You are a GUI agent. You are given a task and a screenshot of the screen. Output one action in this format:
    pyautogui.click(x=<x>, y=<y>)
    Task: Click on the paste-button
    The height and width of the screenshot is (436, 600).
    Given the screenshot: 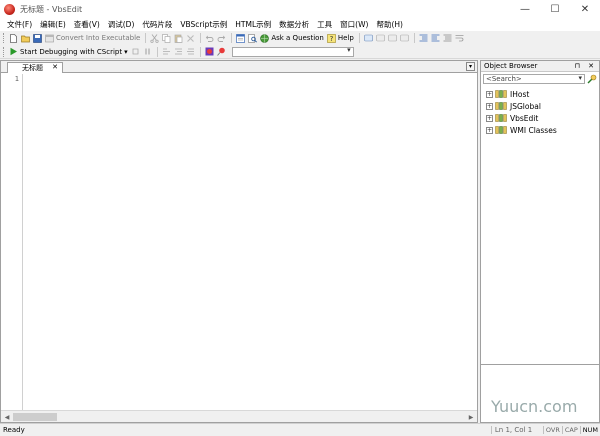 What is the action you would take?
    pyautogui.click(x=178, y=38)
    